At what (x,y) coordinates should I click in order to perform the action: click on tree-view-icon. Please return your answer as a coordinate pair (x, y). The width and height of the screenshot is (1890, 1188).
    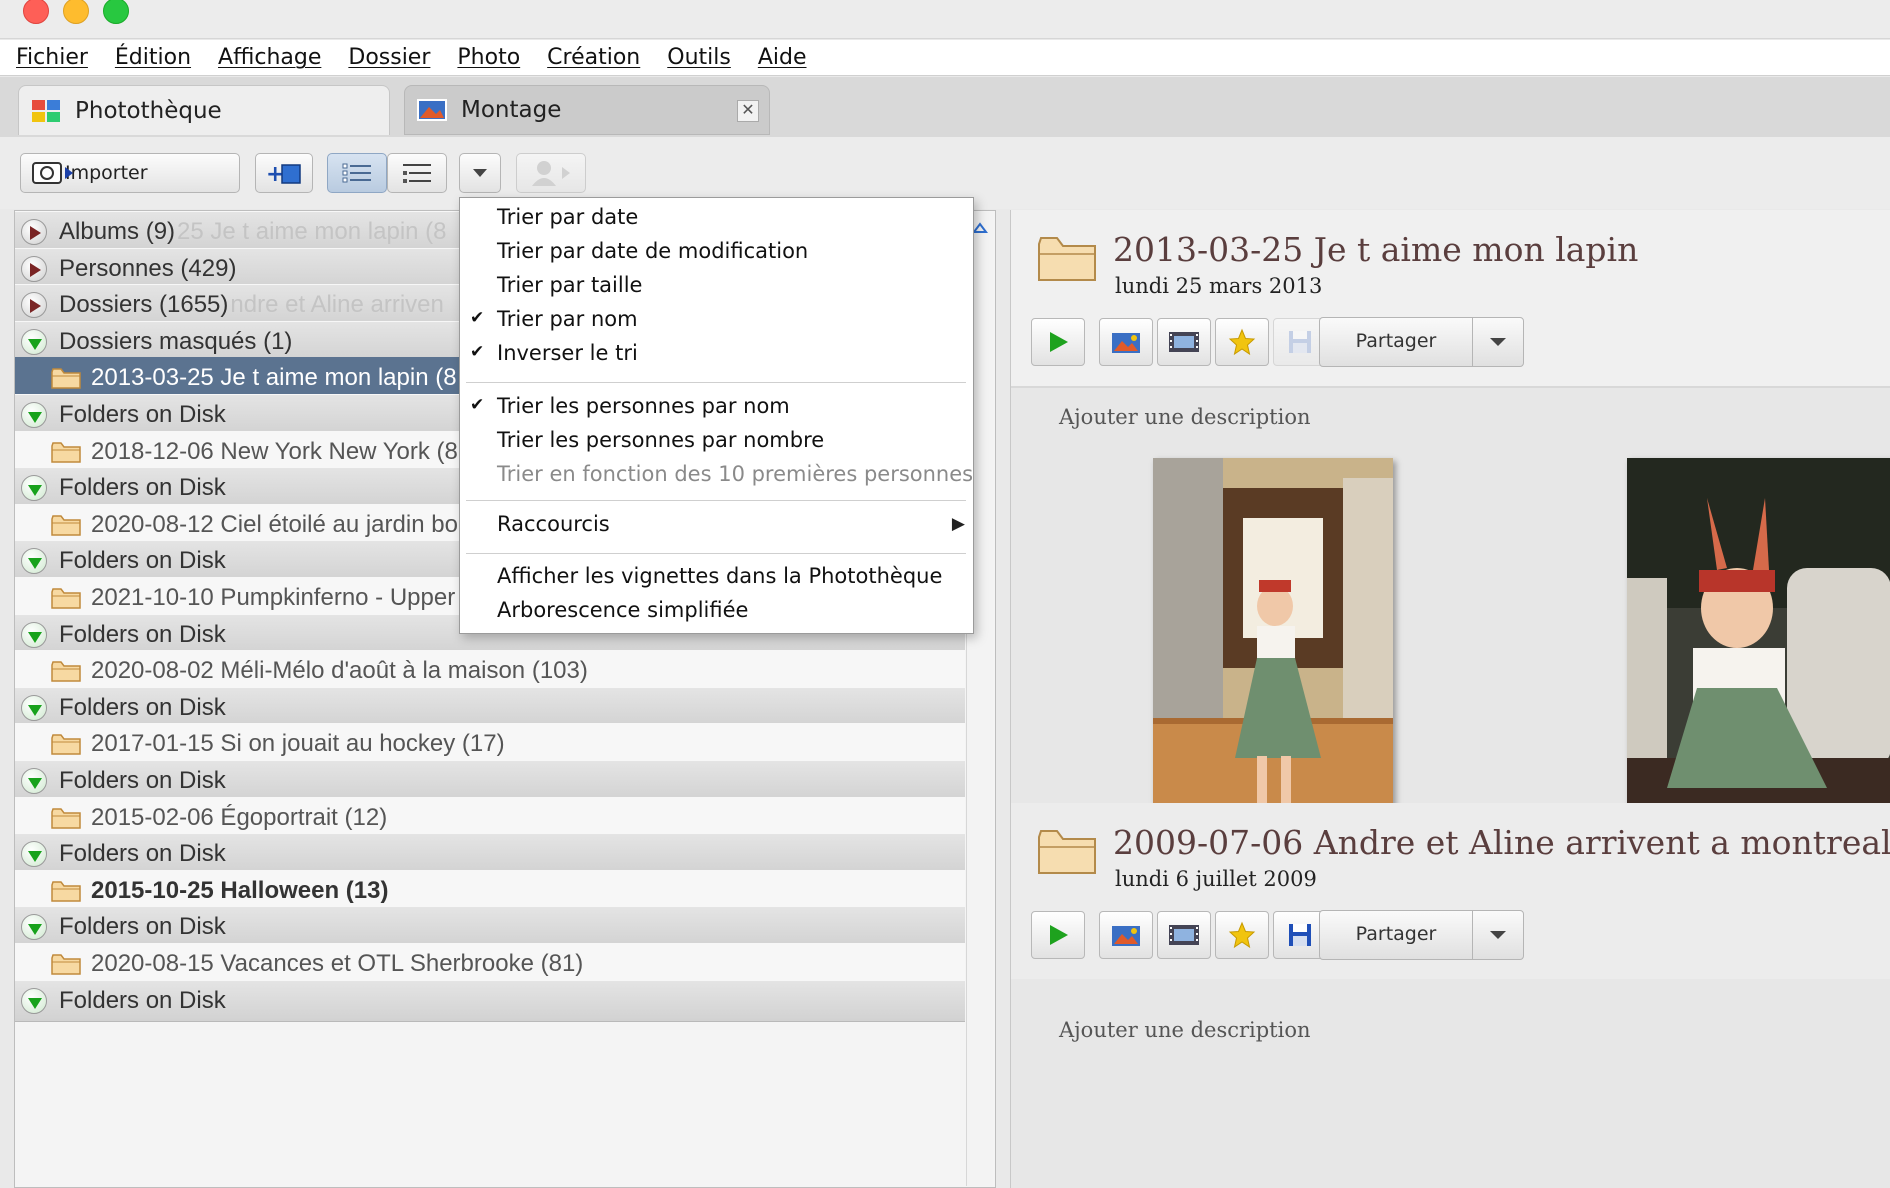
    Looking at the image, I should click on (417, 173).